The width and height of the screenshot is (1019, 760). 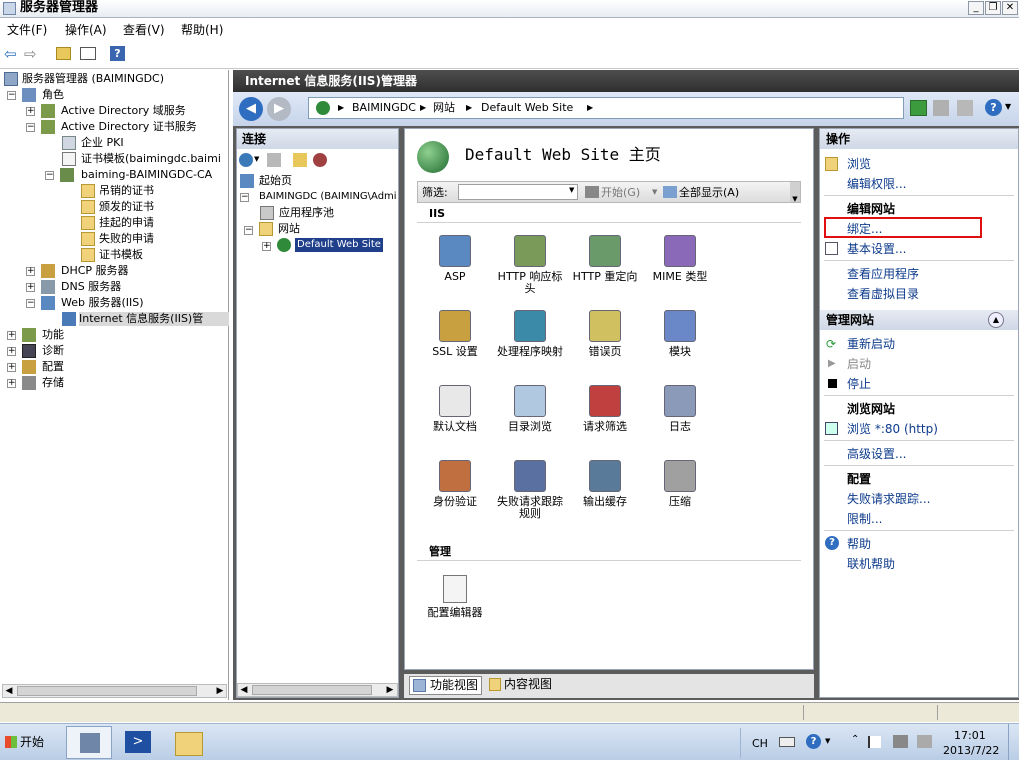 What do you see at coordinates (91, 287) in the screenshot?
I see `tree-dns: DNS 服务器` at bounding box center [91, 287].